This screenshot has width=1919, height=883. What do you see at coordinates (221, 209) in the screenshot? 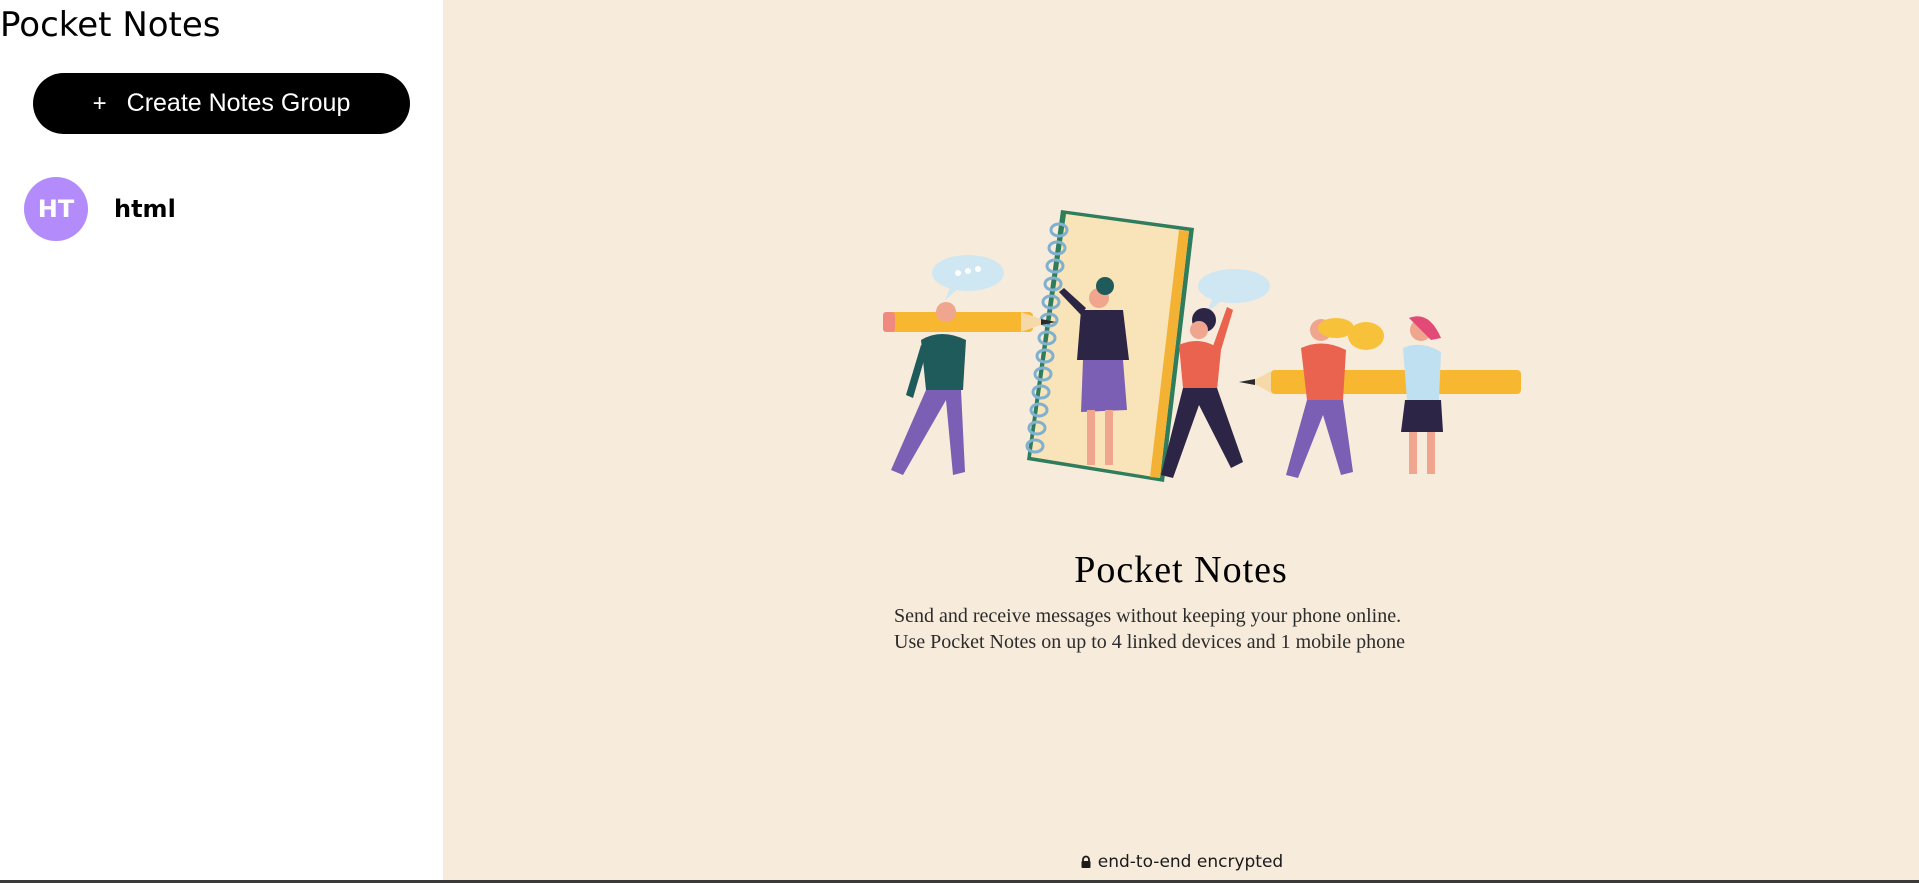
I see `group-item-html: HT html` at bounding box center [221, 209].